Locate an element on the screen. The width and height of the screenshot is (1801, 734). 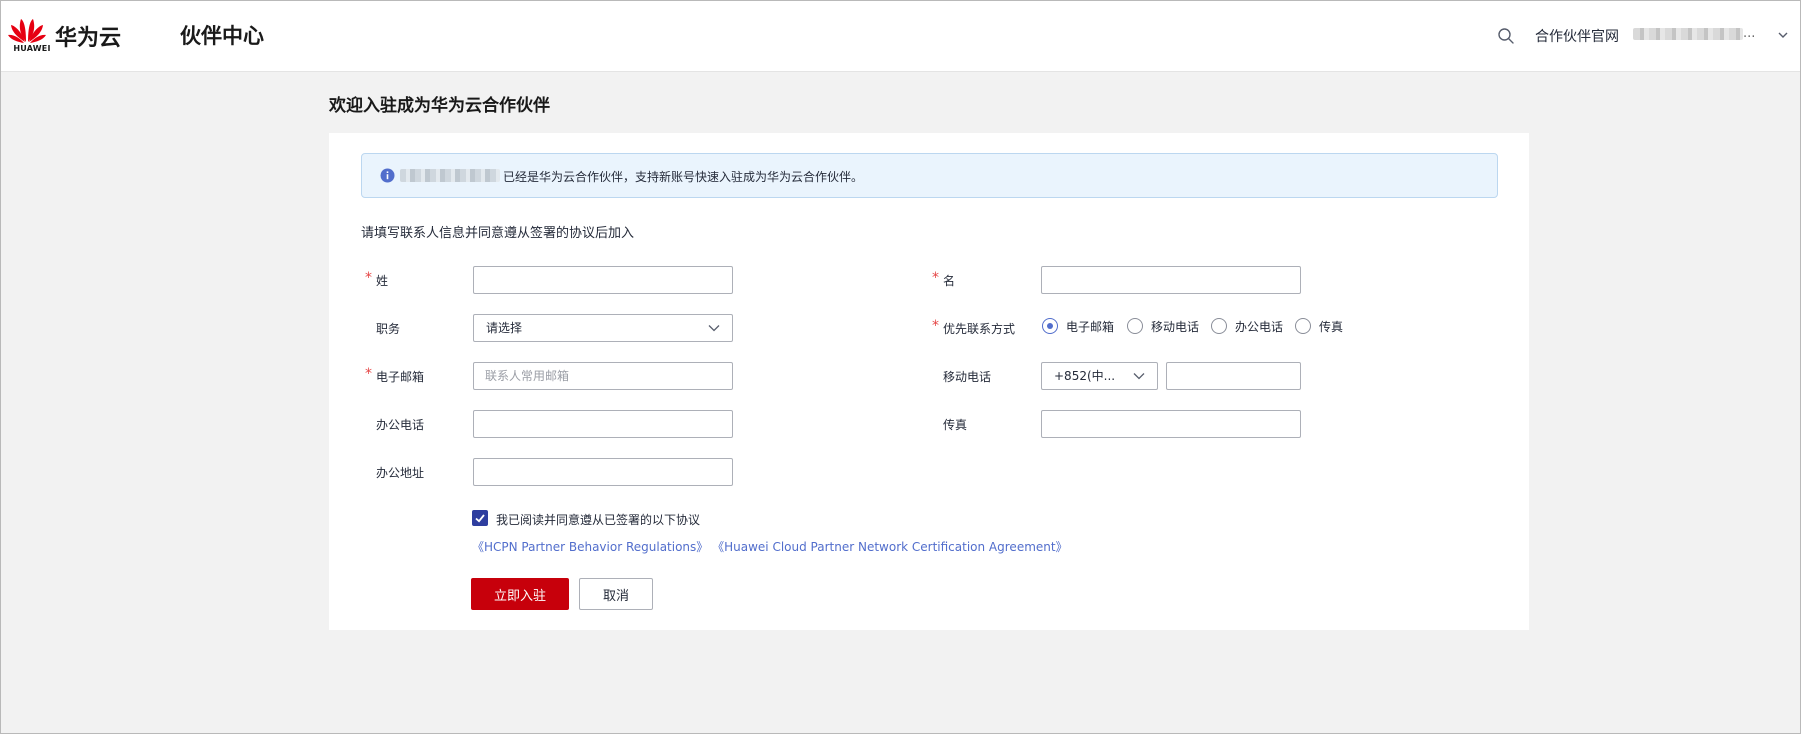
position-selected-value: 请选择 is located at coordinates (504, 328).